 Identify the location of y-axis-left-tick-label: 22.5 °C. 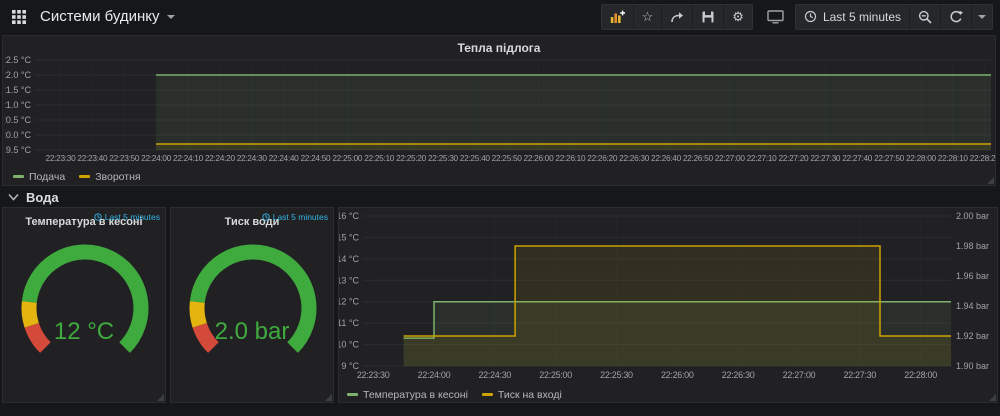
(18, 60).